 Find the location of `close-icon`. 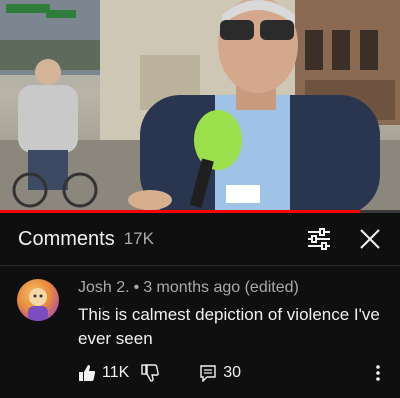

close-icon is located at coordinates (370, 239).